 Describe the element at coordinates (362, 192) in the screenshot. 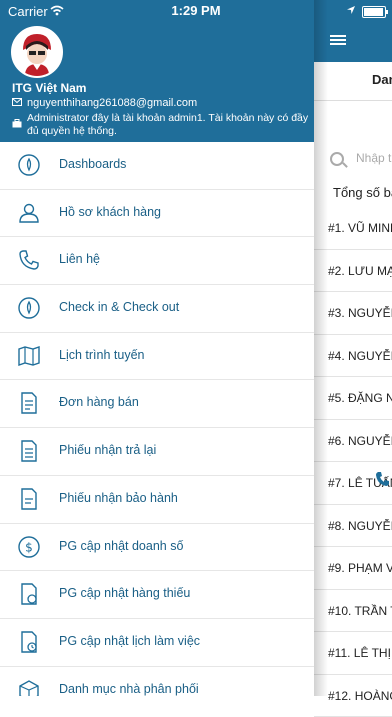

I see `right-total-count: Tổng số bả` at that location.